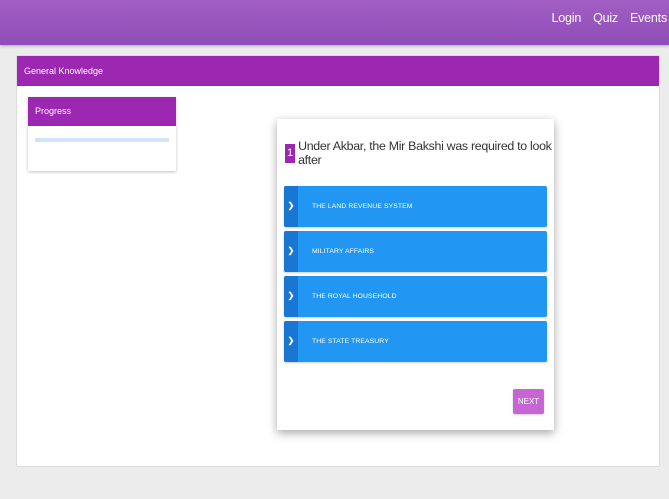  What do you see at coordinates (102, 134) in the screenshot?
I see `progress-card: Progress` at bounding box center [102, 134].